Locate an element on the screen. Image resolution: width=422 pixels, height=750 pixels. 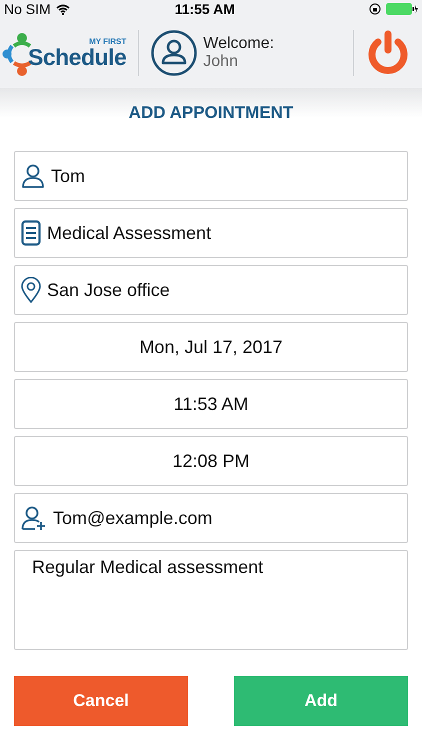
input-field: Tom is located at coordinates (211, 176).